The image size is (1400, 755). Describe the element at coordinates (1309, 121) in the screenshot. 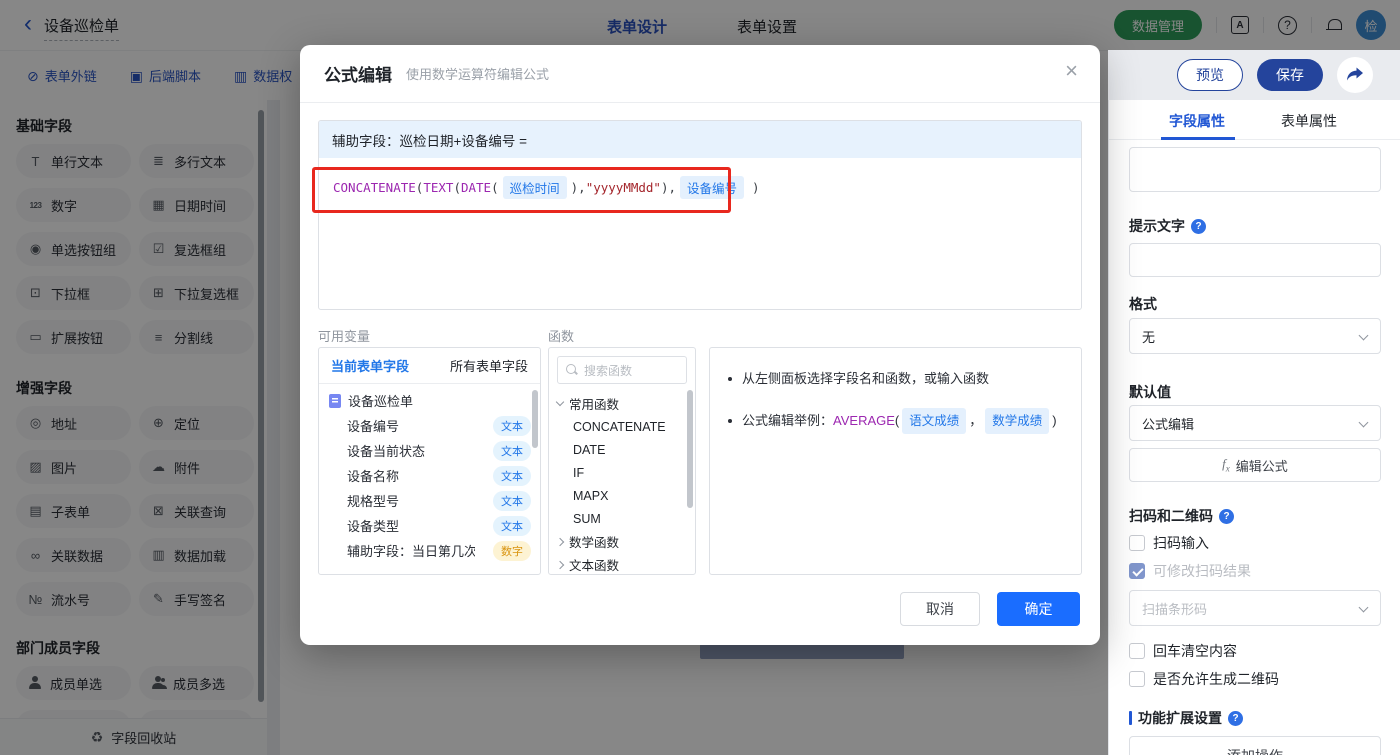

I see `tab-form-properties: 表单属性` at that location.